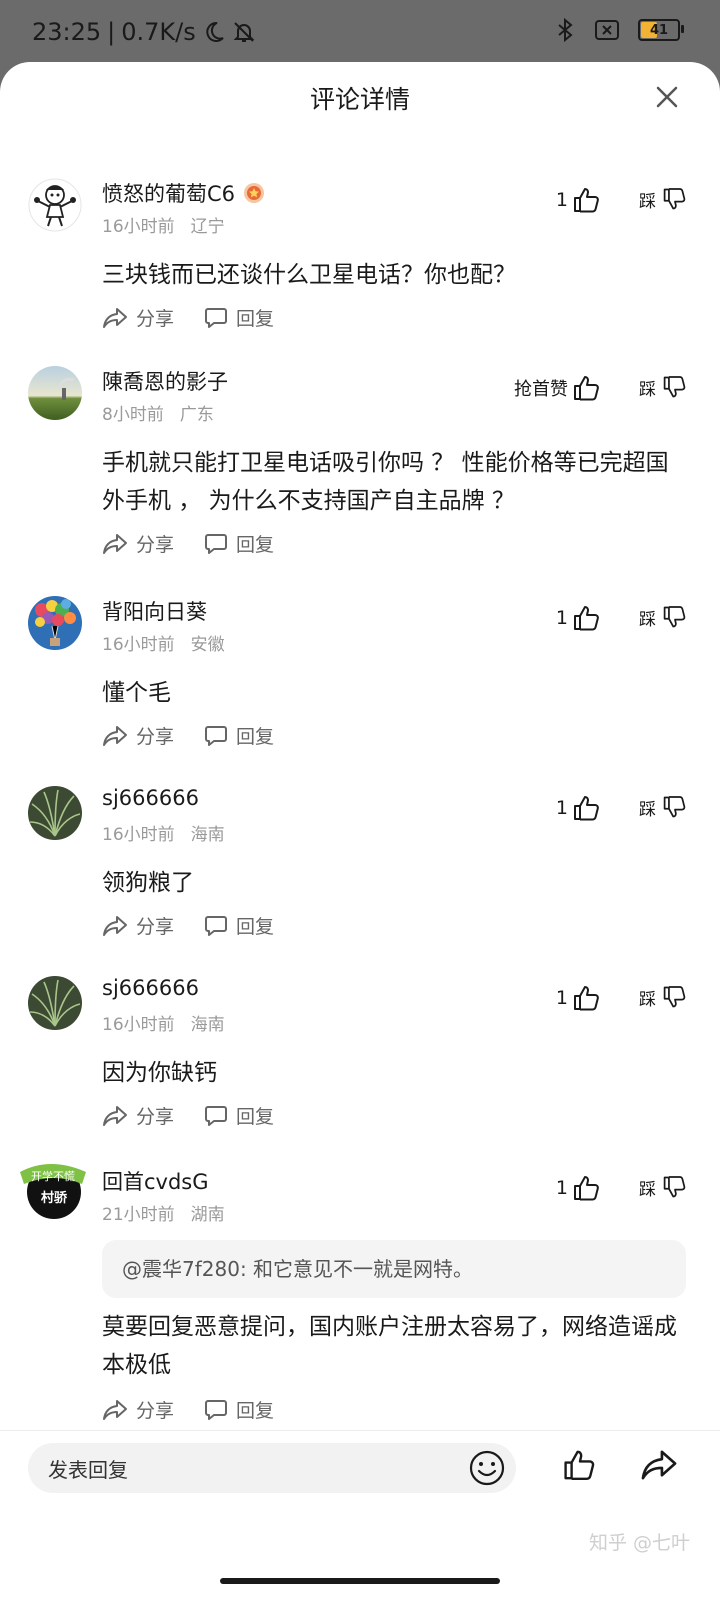 The width and height of the screenshot is (720, 1600). Describe the element at coordinates (254, 193) in the screenshot. I see `medal-badge-icon` at that location.